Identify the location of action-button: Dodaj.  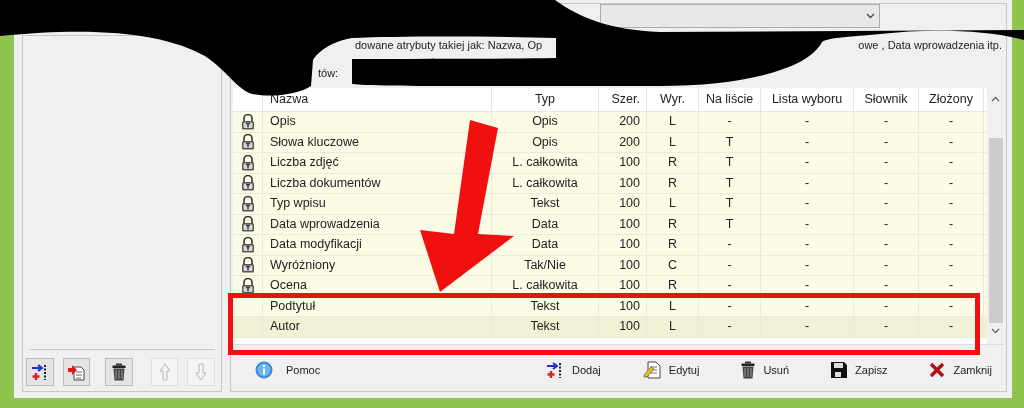
(573, 370).